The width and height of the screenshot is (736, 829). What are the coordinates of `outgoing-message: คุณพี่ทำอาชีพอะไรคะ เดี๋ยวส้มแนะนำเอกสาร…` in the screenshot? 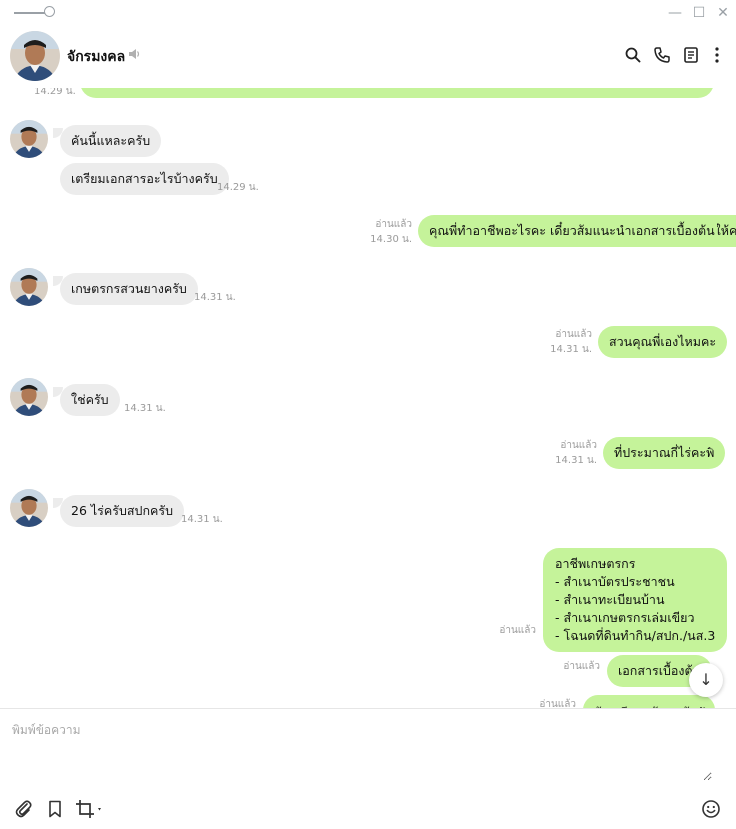 It's located at (577, 231).